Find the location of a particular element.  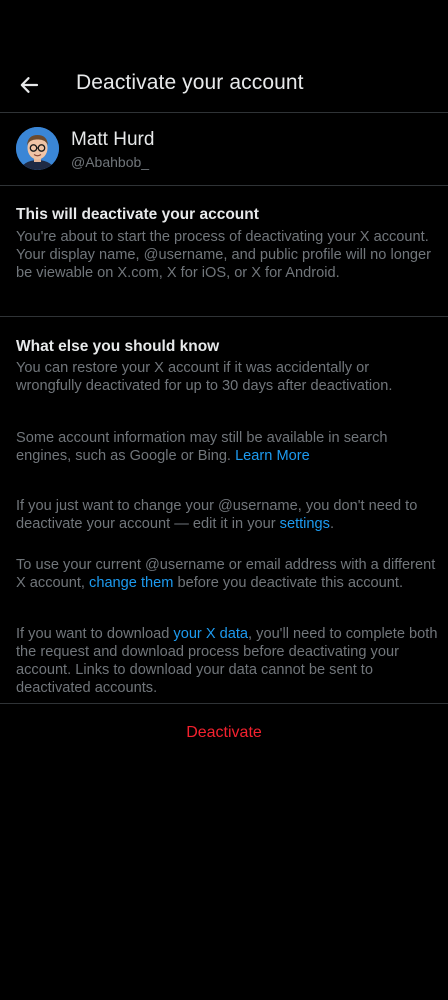

page-title: Deactivate your account is located at coordinates (190, 82).